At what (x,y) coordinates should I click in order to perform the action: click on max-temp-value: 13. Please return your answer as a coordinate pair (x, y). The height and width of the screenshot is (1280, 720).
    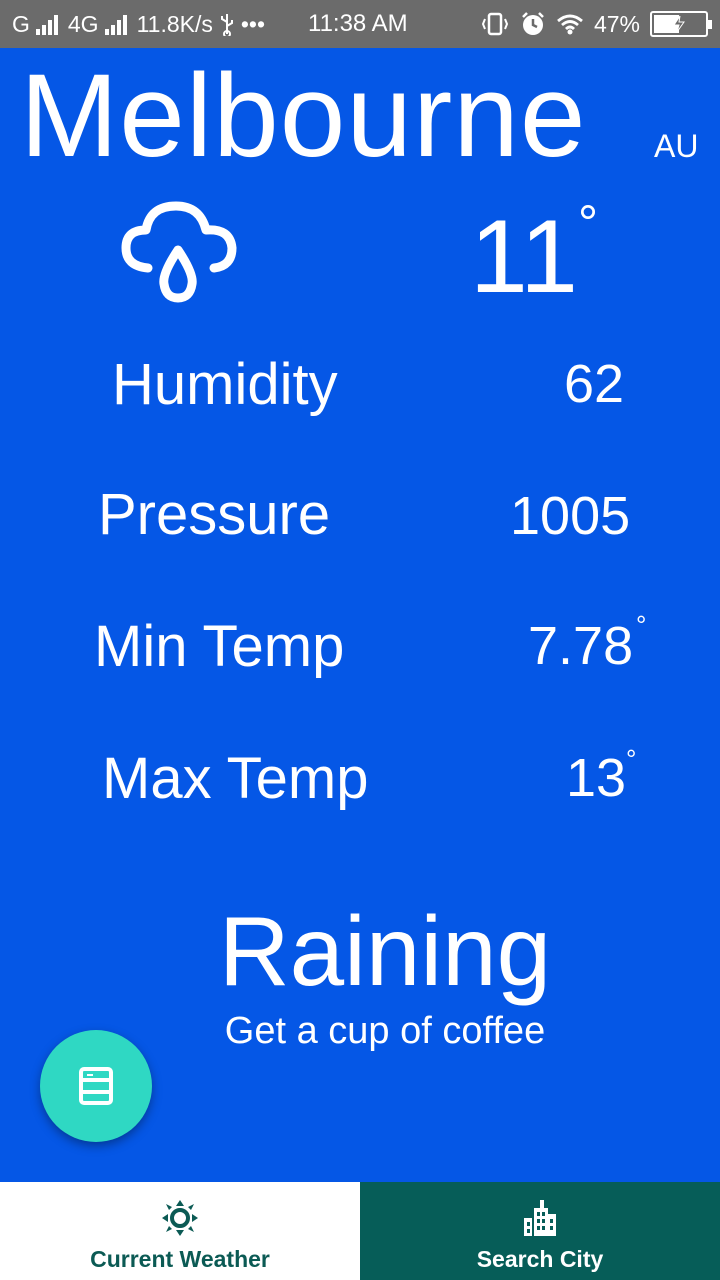
    Looking at the image, I should click on (596, 778).